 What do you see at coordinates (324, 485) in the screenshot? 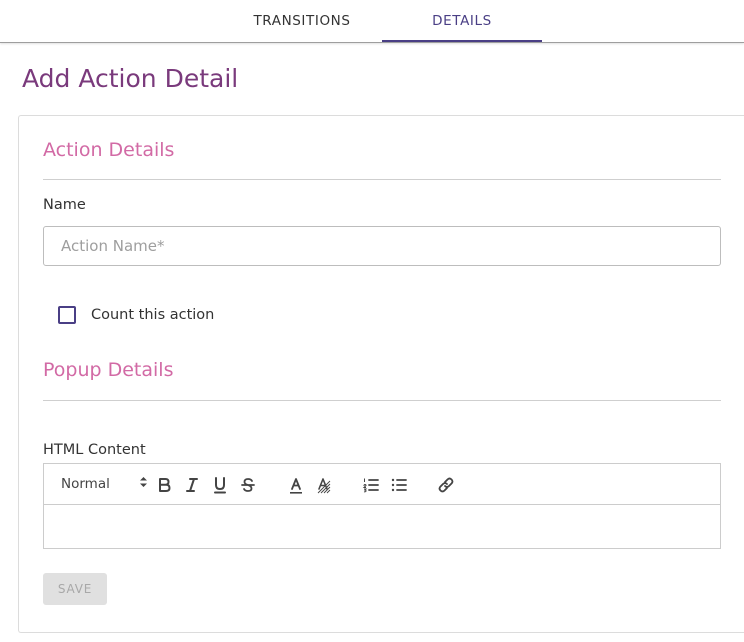
I see `background-color-icon` at bounding box center [324, 485].